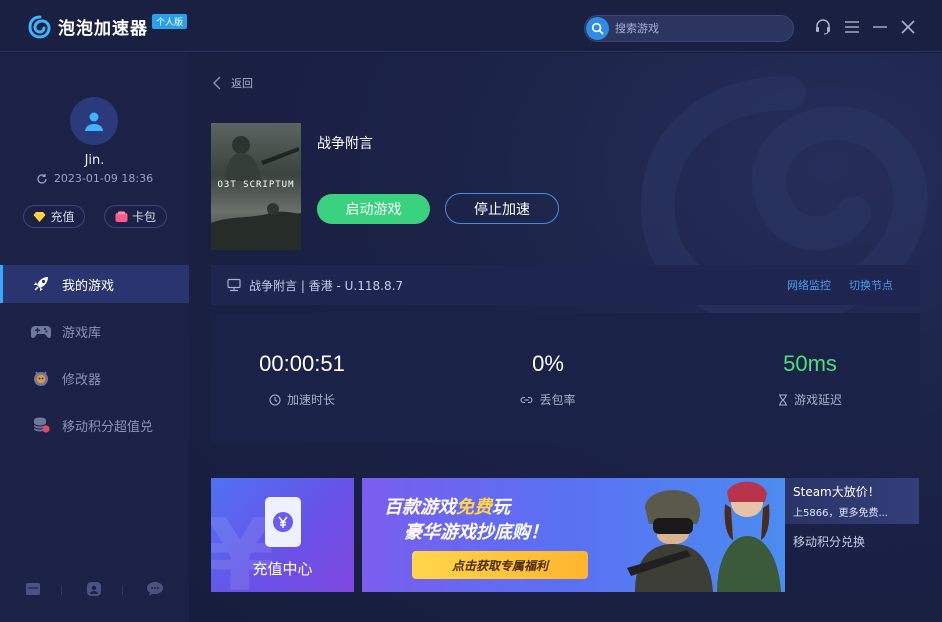 The image size is (942, 622). I want to click on nav-item-game-library: 游戏库, so click(94, 331).